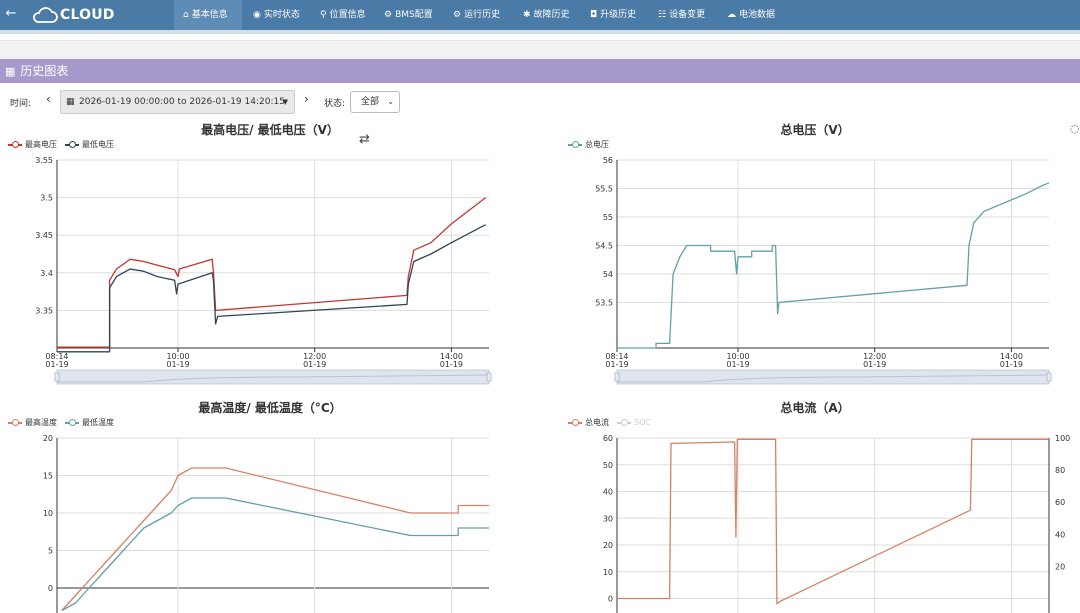 The height and width of the screenshot is (613, 1080). I want to click on y-tick-label: 3.35, so click(44, 310).